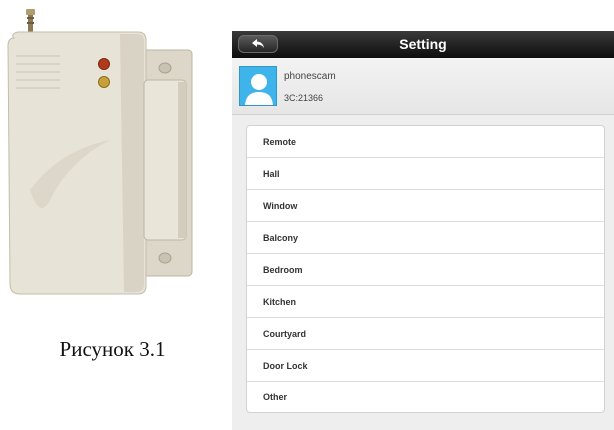  I want to click on zone-item-other: Other, so click(425, 397).